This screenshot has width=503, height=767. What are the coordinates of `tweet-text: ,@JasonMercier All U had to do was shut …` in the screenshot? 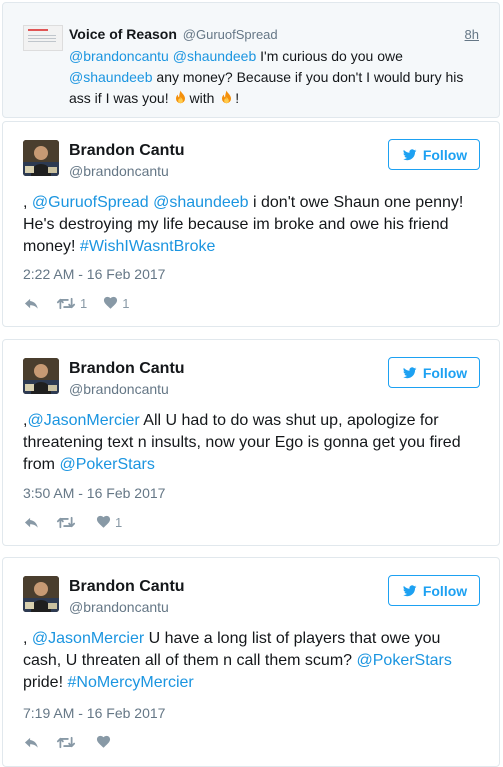 It's located at (253, 443).